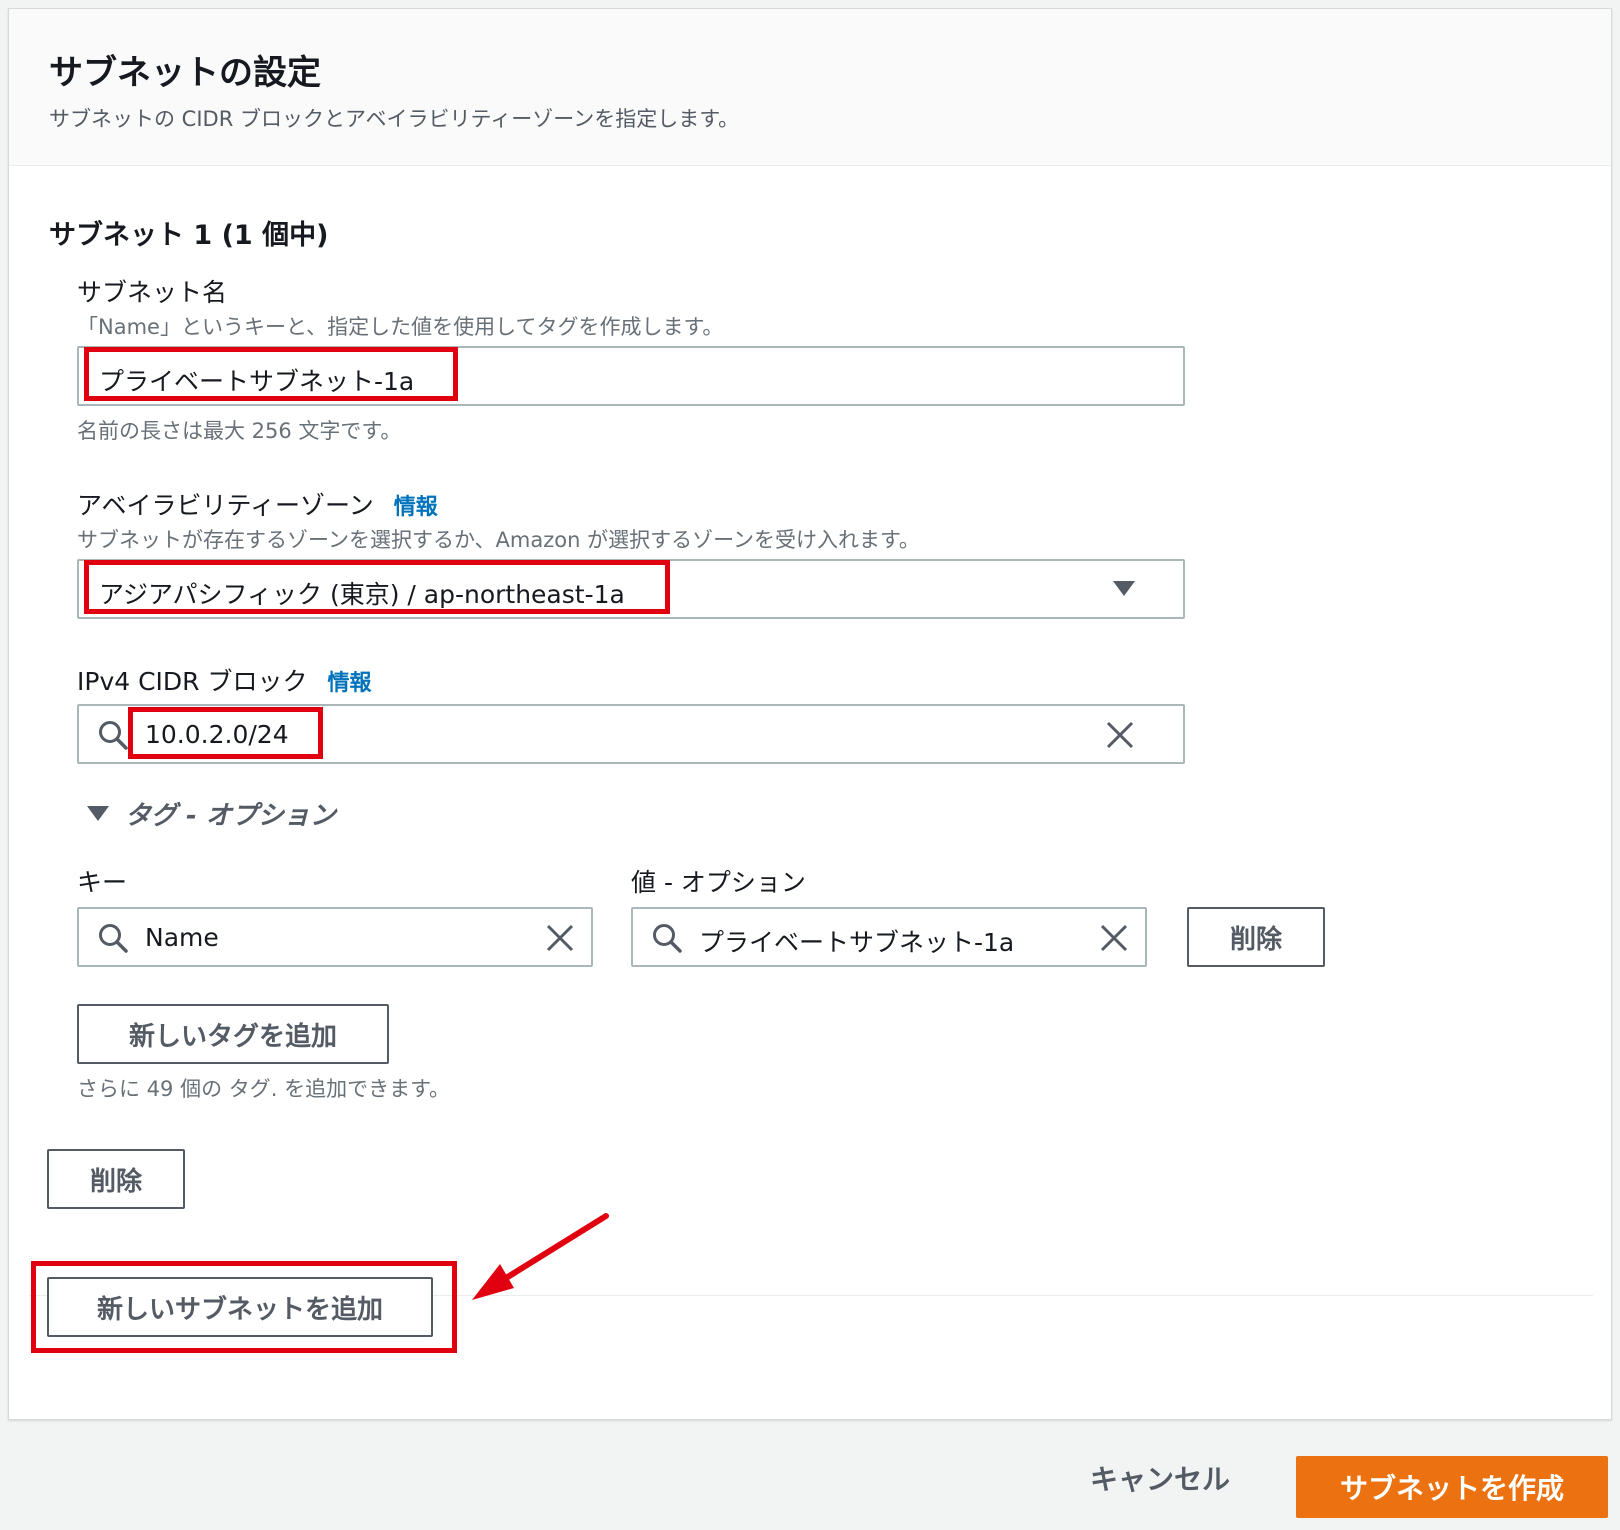  What do you see at coordinates (1160, 1478) in the screenshot?
I see `cancel-button: キャンセル` at bounding box center [1160, 1478].